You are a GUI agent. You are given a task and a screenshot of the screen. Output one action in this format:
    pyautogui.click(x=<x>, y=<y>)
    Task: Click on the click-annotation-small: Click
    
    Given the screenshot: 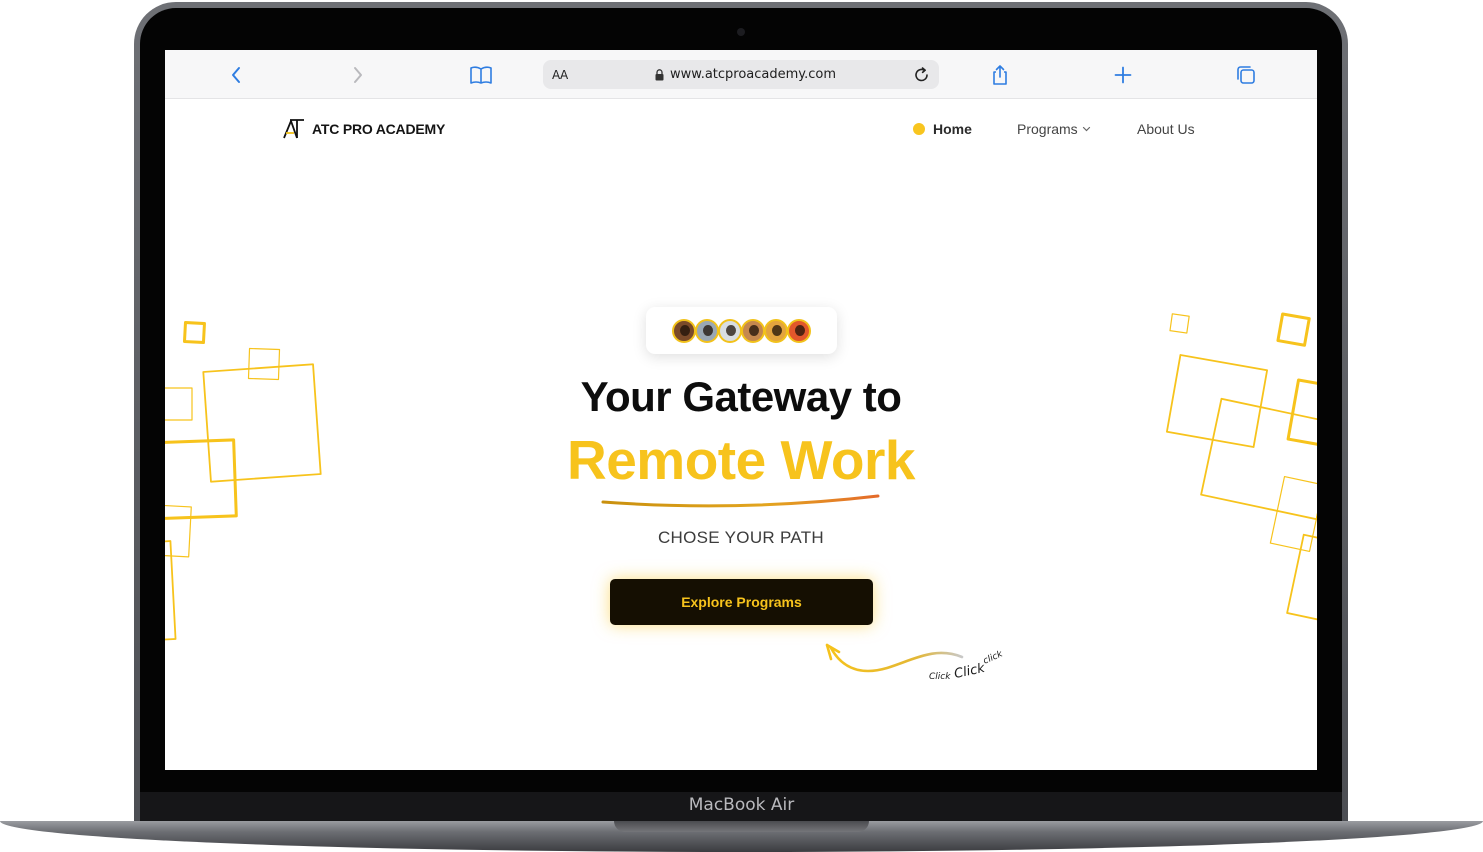 What is the action you would take?
    pyautogui.click(x=940, y=677)
    